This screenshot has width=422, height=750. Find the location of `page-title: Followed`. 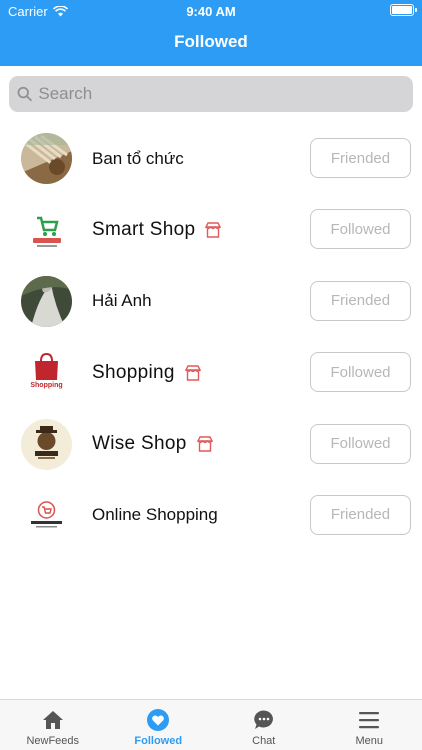

page-title: Followed is located at coordinates (211, 41).